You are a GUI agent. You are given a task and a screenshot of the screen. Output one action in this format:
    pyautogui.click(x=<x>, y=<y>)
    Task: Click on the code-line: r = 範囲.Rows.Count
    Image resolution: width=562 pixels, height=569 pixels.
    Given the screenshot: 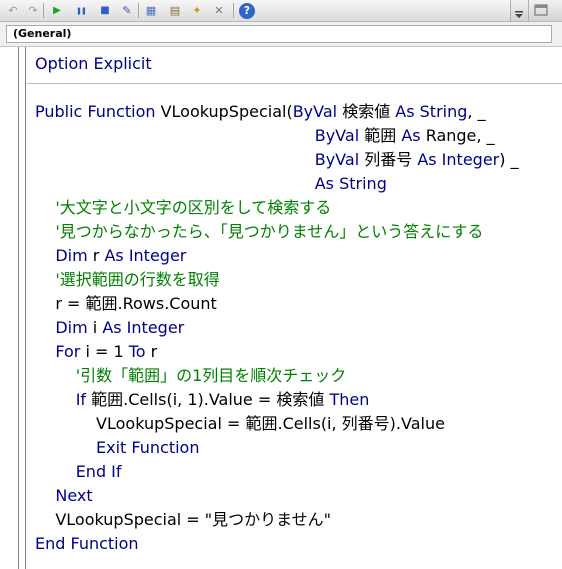 What is the action you would take?
    pyautogui.click(x=277, y=304)
    